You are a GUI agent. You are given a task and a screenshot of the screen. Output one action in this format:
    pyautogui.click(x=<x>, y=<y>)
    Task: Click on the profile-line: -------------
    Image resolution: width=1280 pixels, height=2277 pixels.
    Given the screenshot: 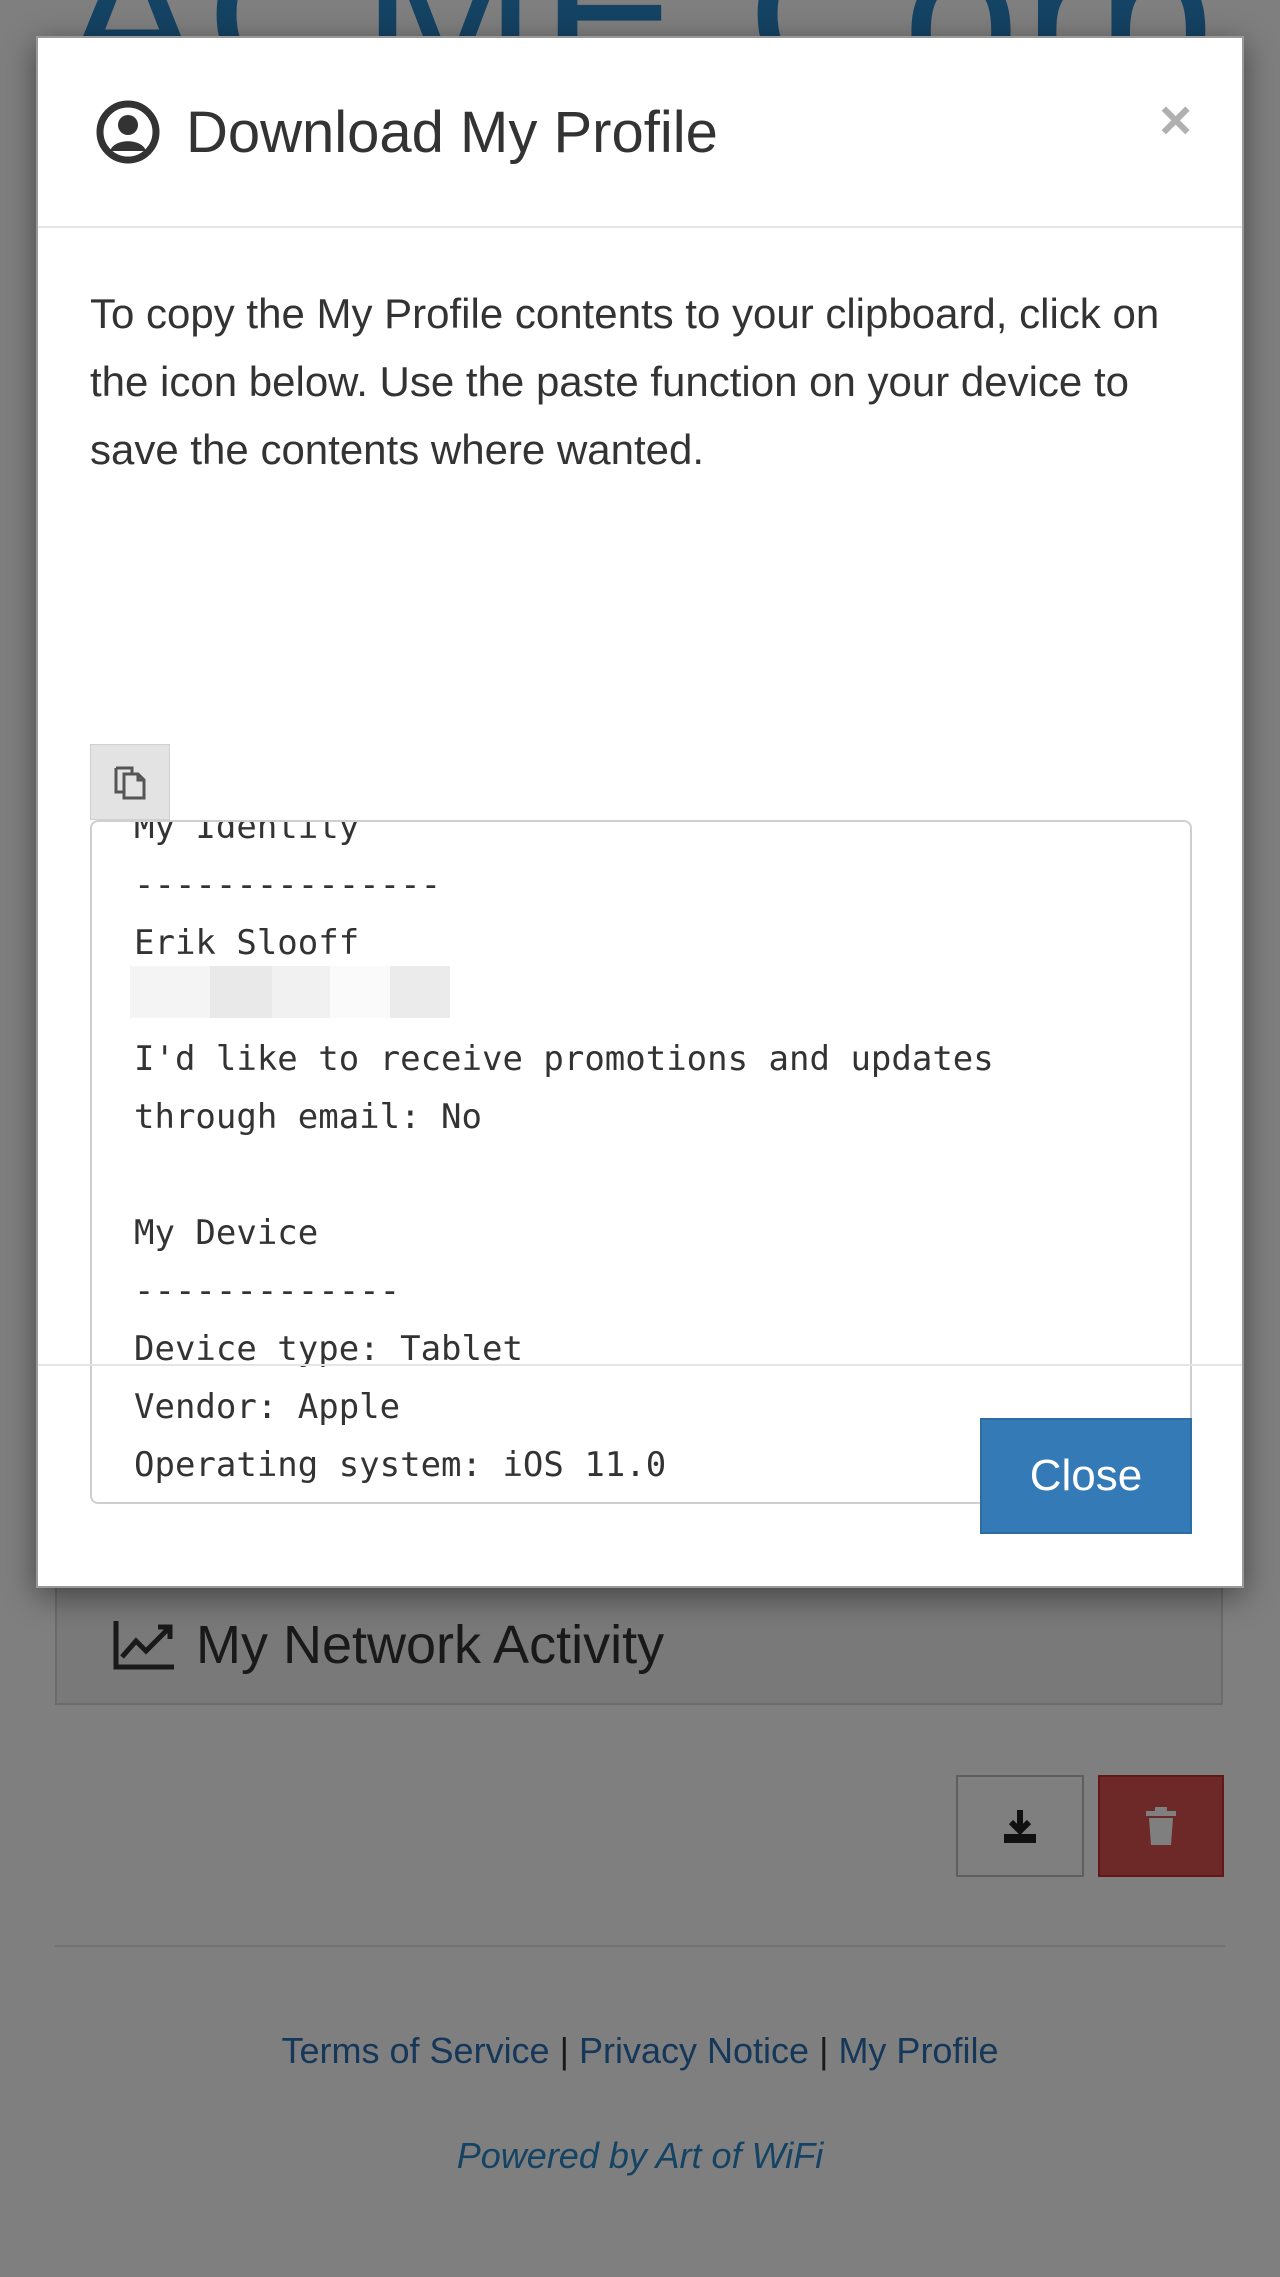 What is the action you would take?
    pyautogui.click(x=267, y=1291)
    